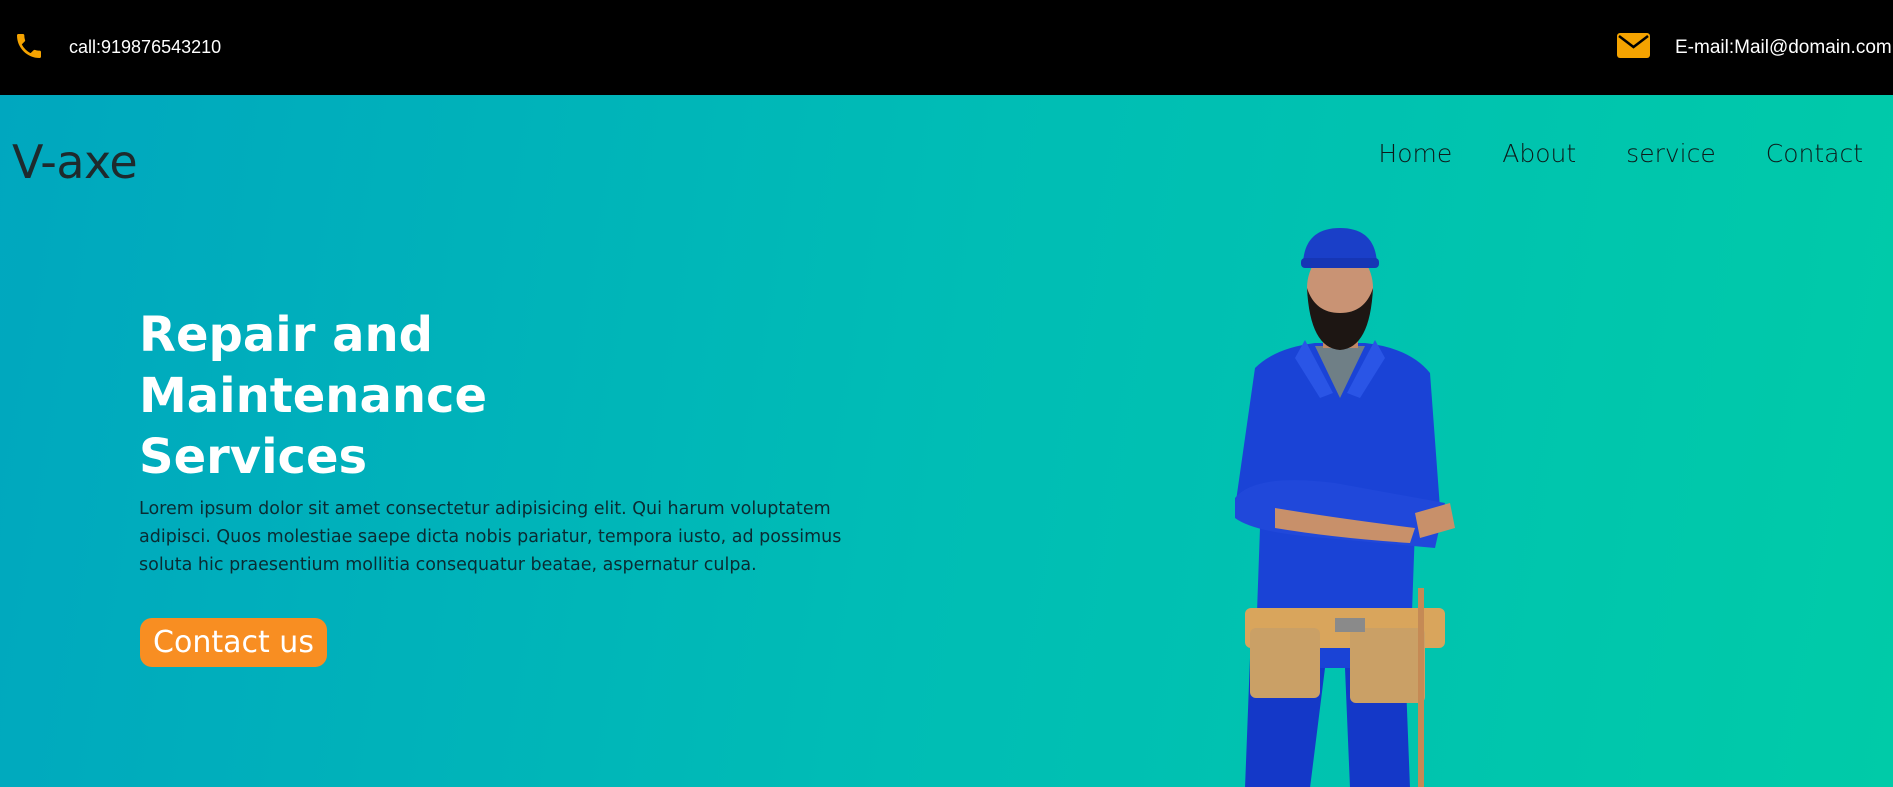 The image size is (1893, 787). Describe the element at coordinates (286, 335) in the screenshot. I see `hero-heading-line: Repair and` at that location.